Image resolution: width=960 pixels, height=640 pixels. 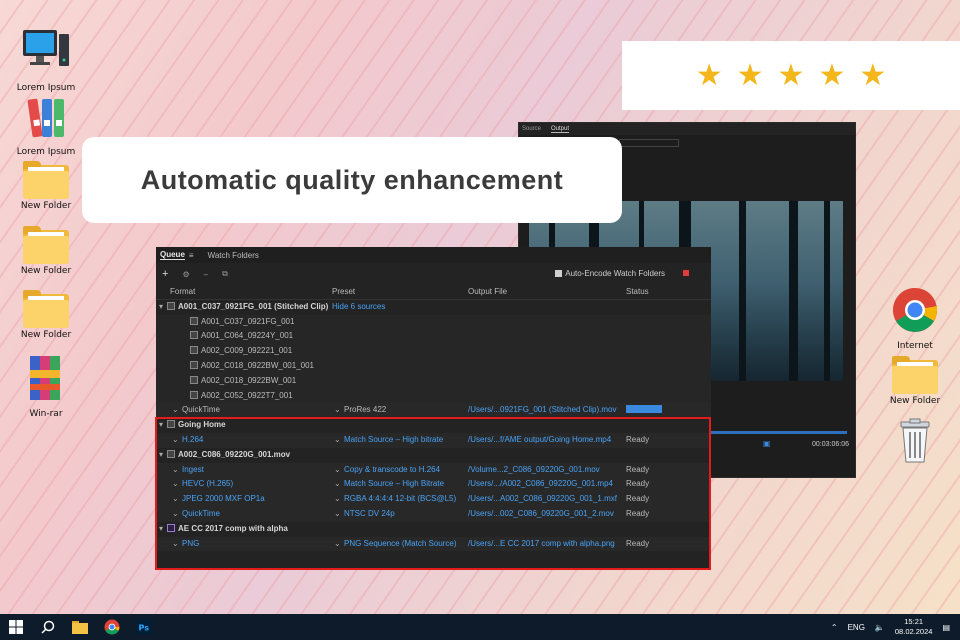 I want to click on source-cell: A002_C009_092221_001, so click(x=241, y=351).